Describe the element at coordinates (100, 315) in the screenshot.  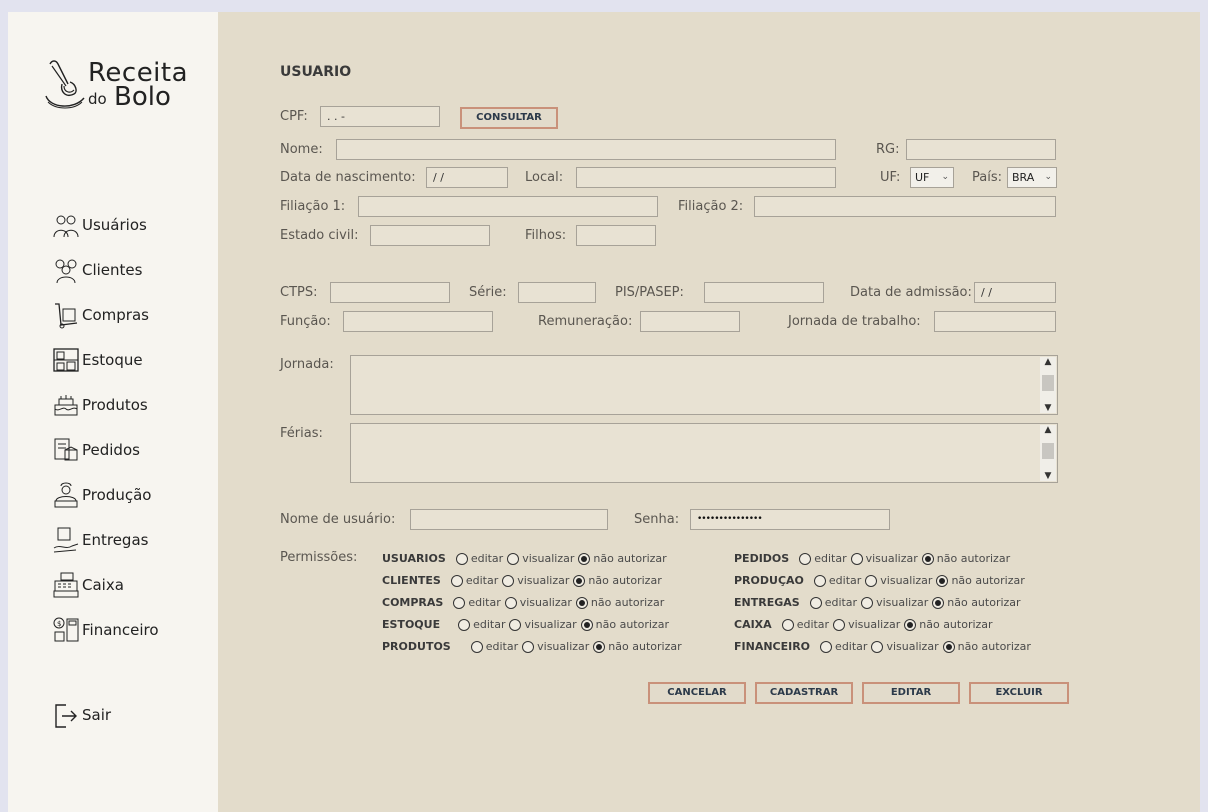
I see `sidebar-item-compras: Compras` at that location.